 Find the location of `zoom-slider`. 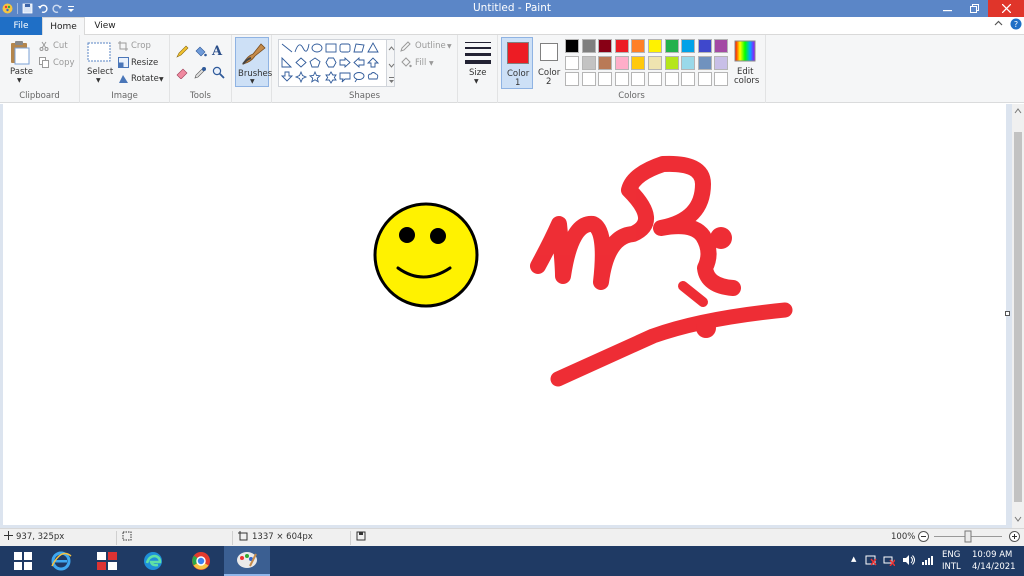

zoom-slider is located at coordinates (968, 537).